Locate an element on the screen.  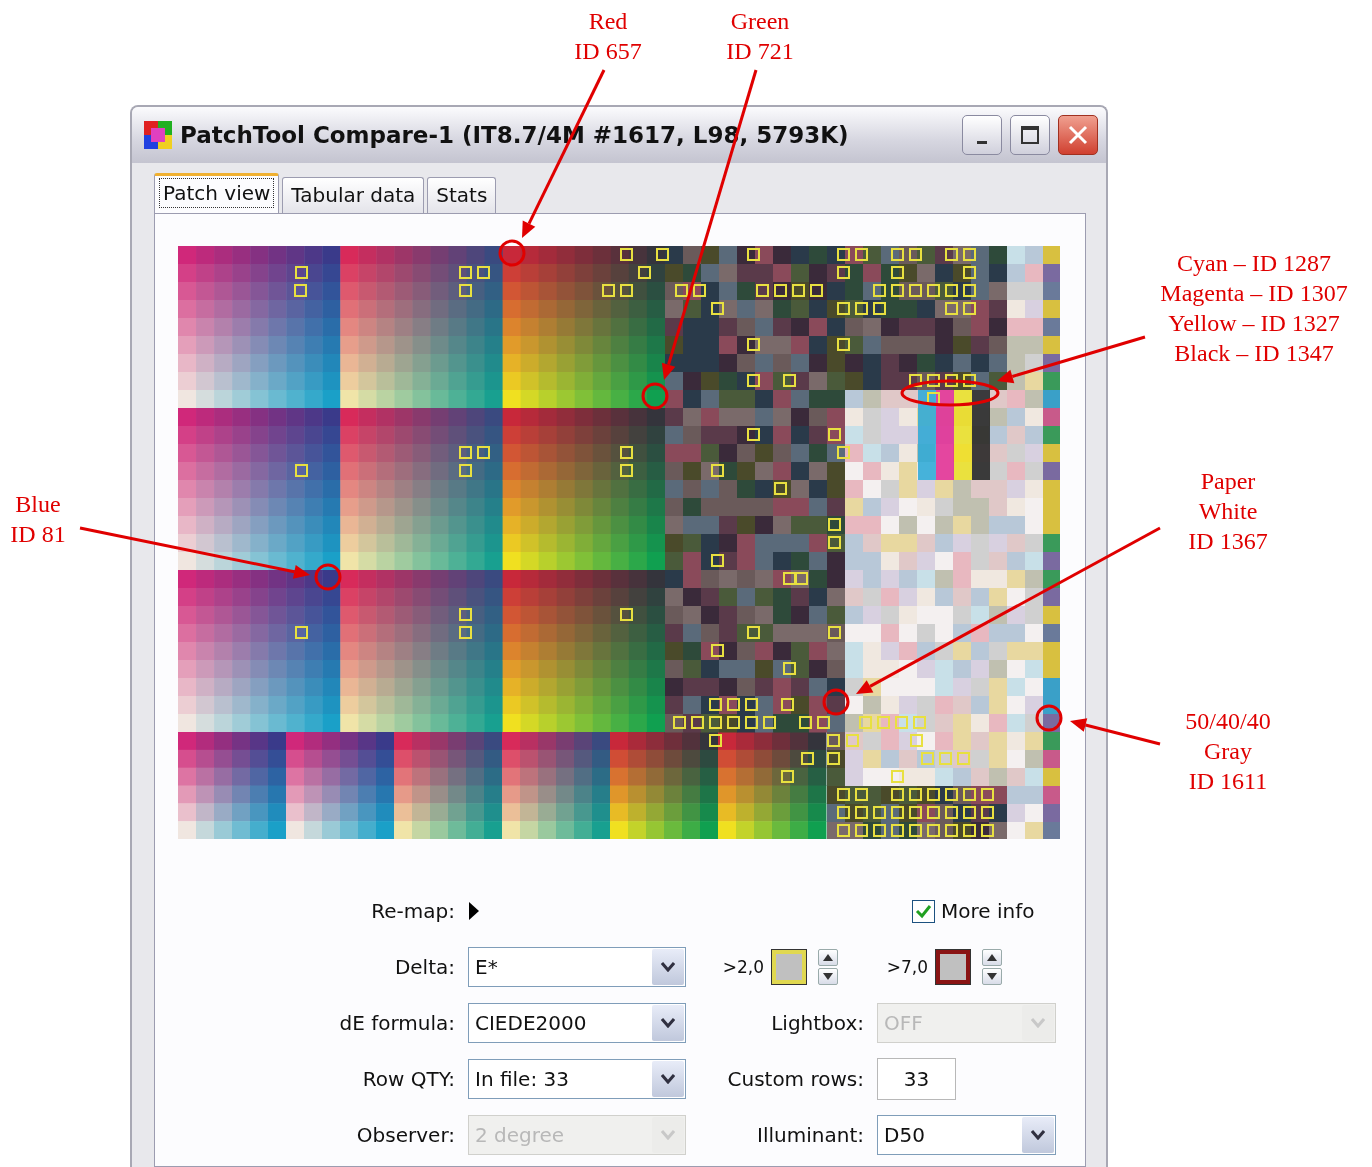
field-label: Observer: is located at coordinates (405, 1135).